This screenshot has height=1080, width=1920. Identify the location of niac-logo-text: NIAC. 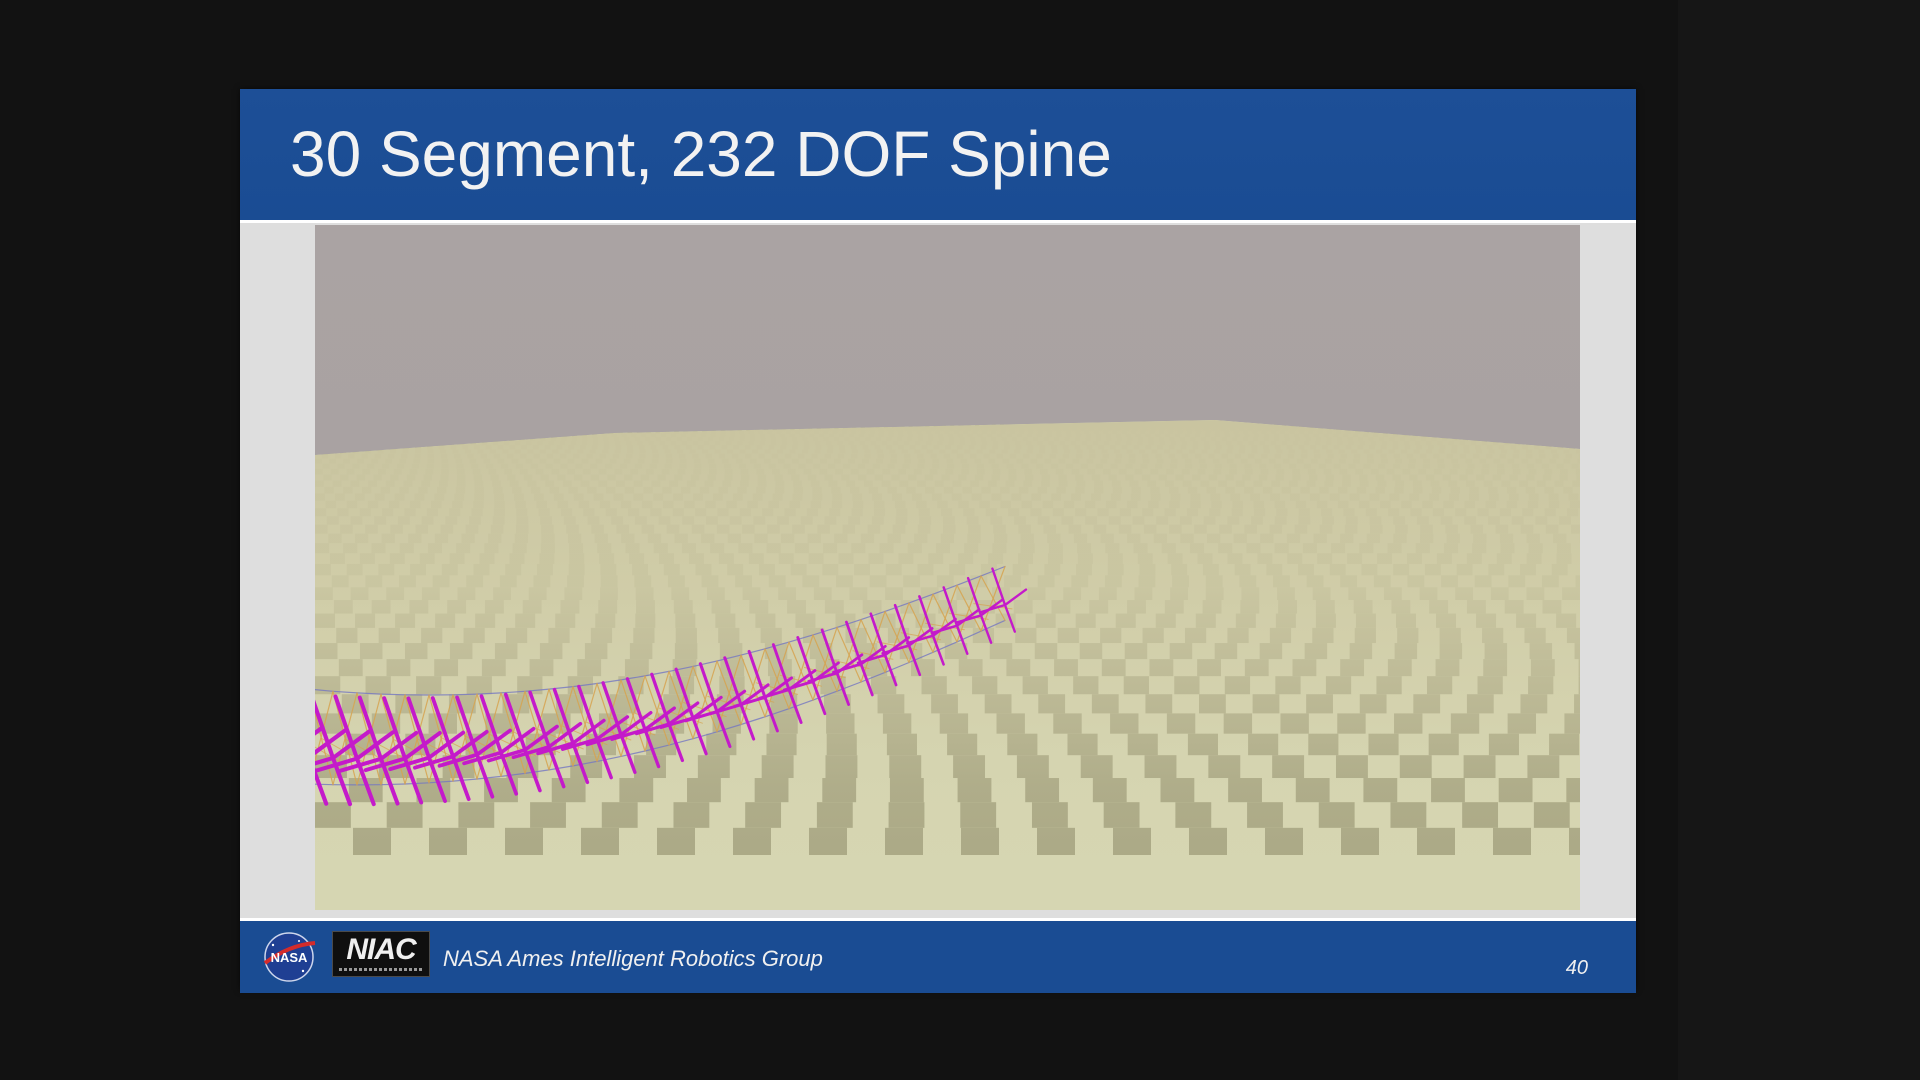
(381, 949).